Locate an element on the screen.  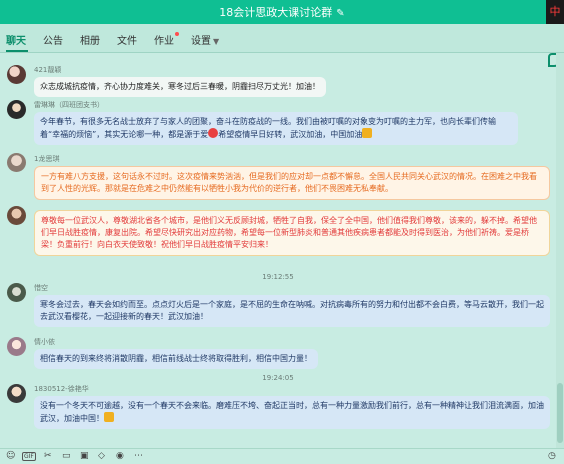
tab-album: 相册 is located at coordinates (90, 39).